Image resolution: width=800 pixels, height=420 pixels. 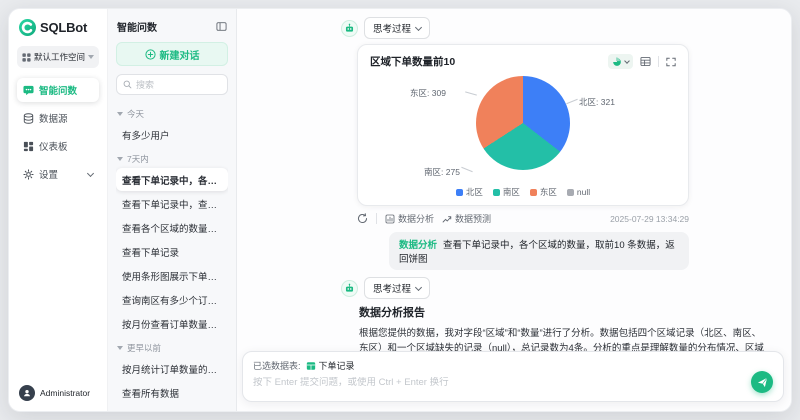 What do you see at coordinates (523, 218) in the screenshot?
I see `message-action-bar: 数据分析 数据预测 2025-07-29 13:34:29` at bounding box center [523, 218].